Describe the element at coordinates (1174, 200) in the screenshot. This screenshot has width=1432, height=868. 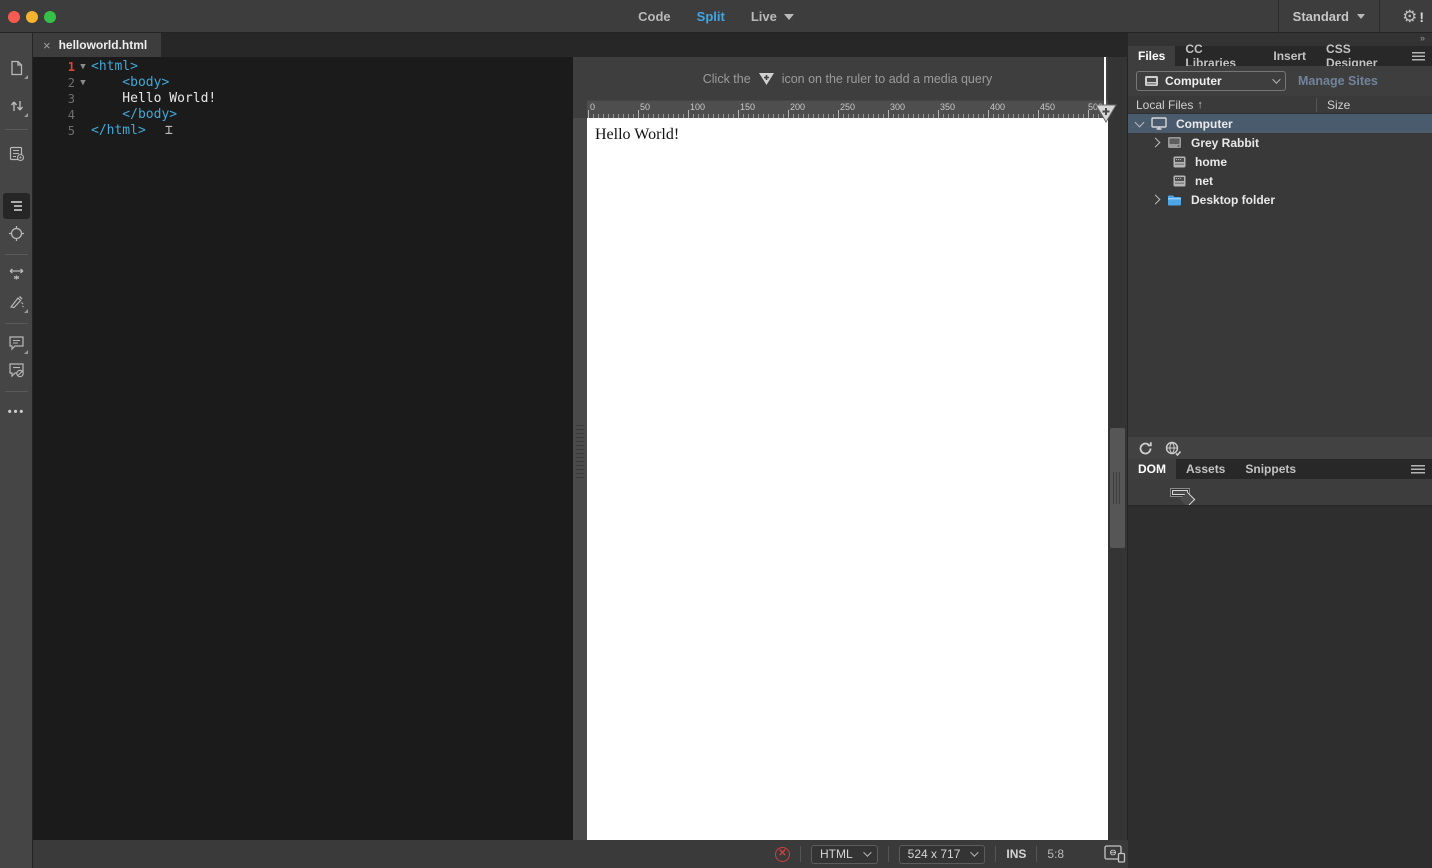
I see `folder-icon` at that location.